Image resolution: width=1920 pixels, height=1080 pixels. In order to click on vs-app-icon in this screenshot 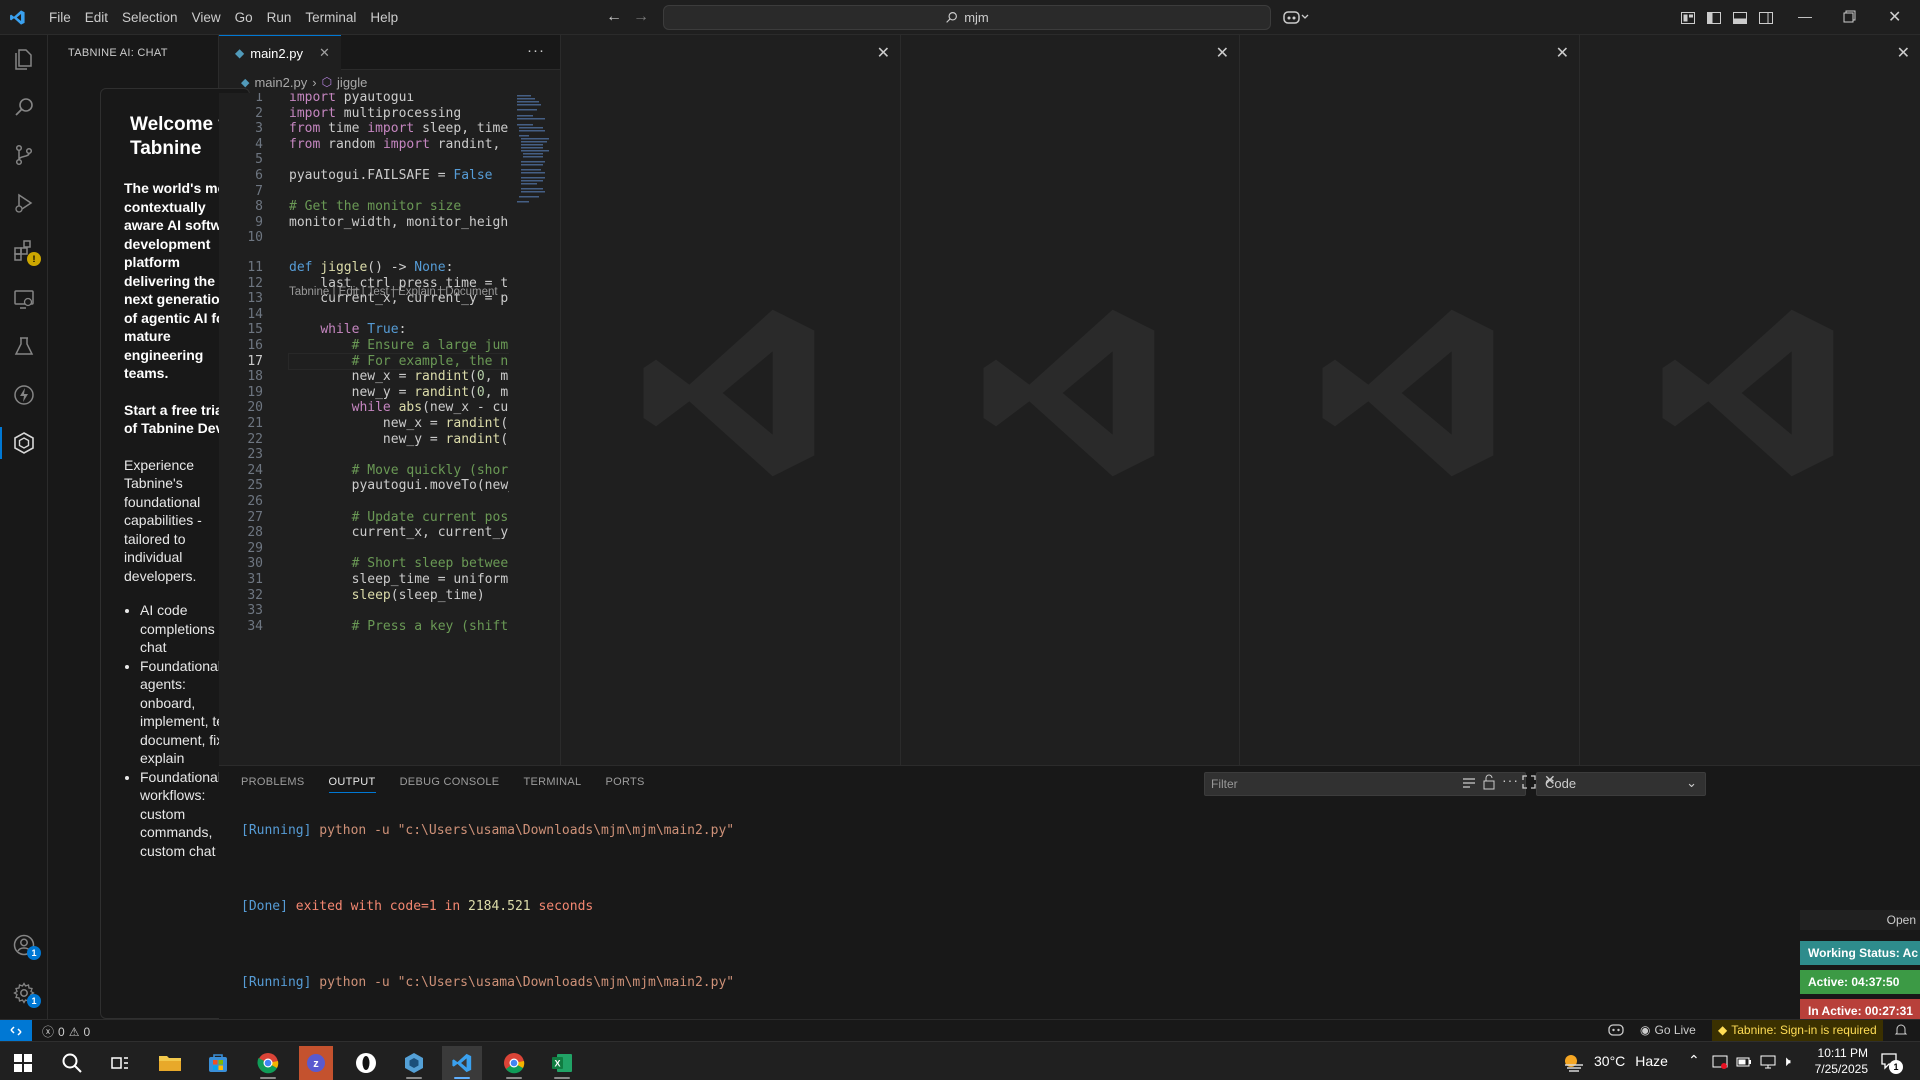, I will do `click(414, 1063)`.